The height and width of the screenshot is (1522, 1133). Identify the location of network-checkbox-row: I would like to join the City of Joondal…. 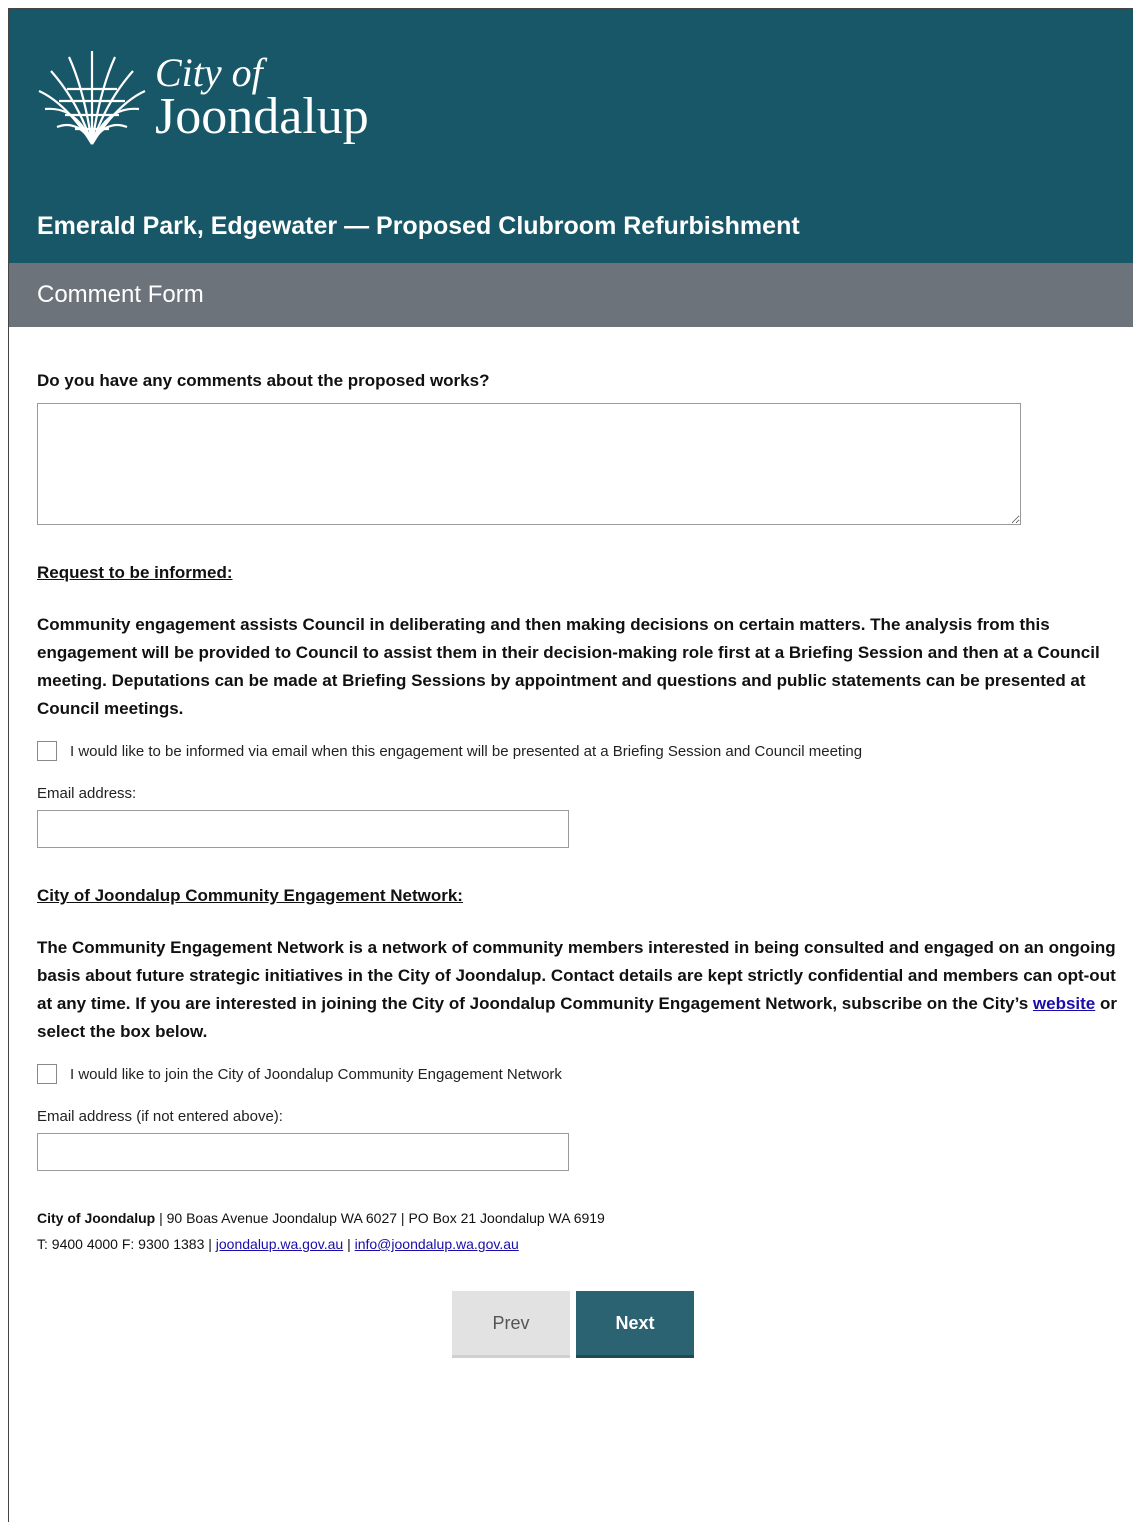
(585, 1074).